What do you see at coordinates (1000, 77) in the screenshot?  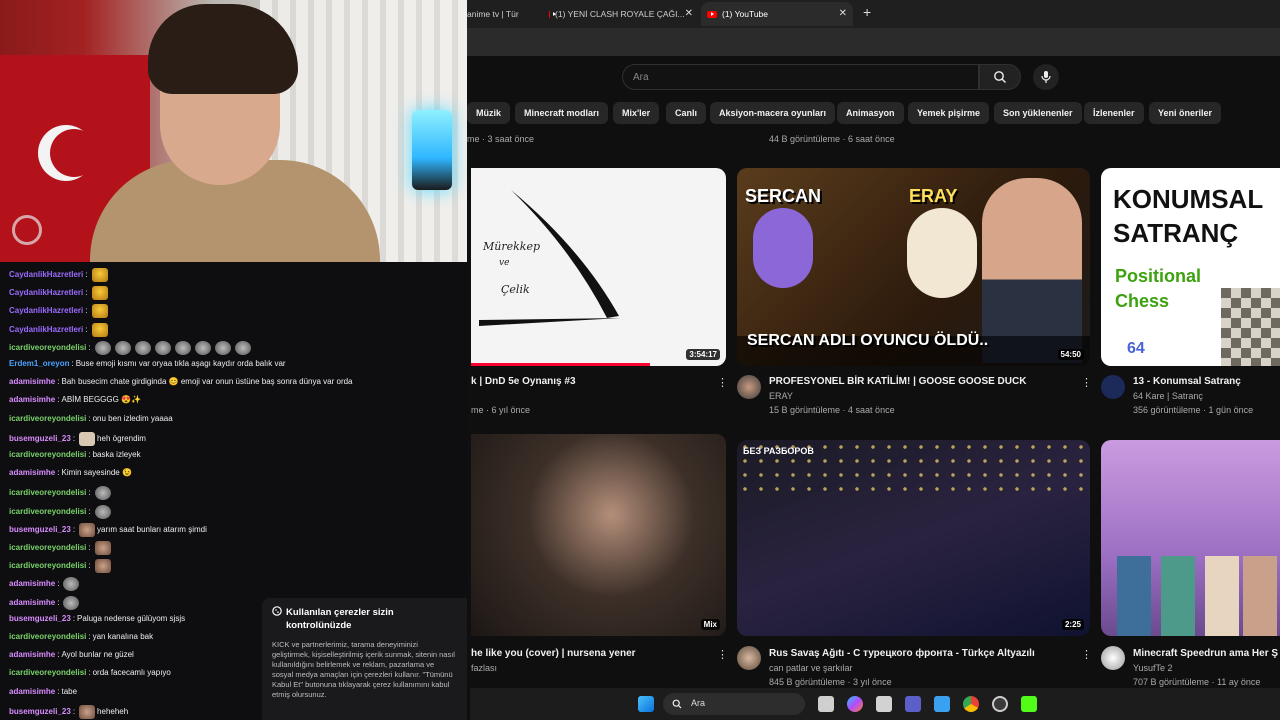 I see `search-button` at bounding box center [1000, 77].